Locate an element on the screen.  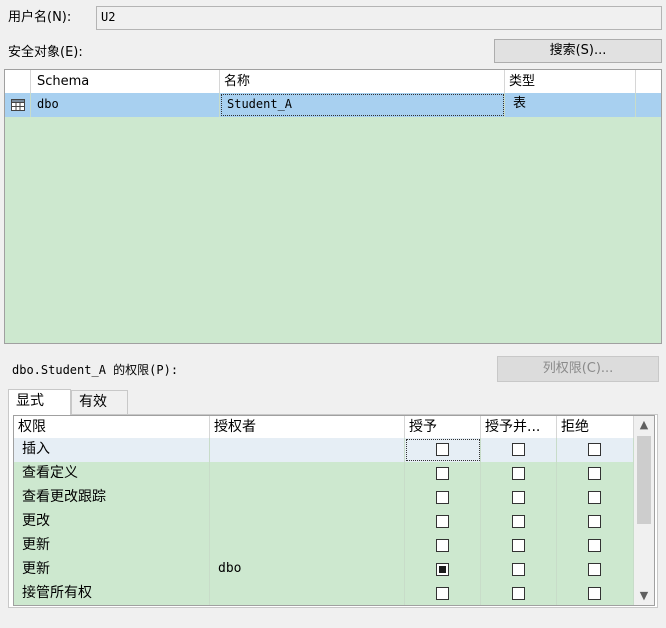
permissions-label: dbo.Student_A 的权限(P): is located at coordinates (95, 370).